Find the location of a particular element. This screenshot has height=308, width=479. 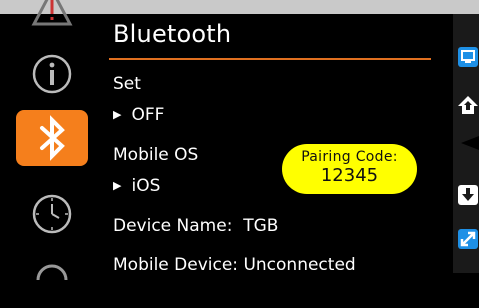

set-value-selector: ▶ OFF is located at coordinates (138, 115).